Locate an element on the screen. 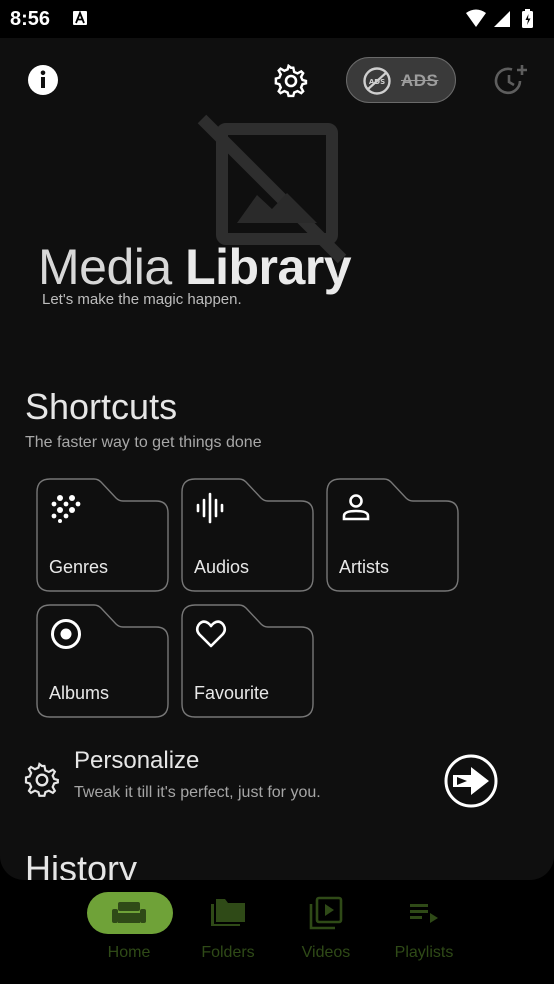 The image size is (554, 984). nav-label: Videos is located at coordinates (326, 952).